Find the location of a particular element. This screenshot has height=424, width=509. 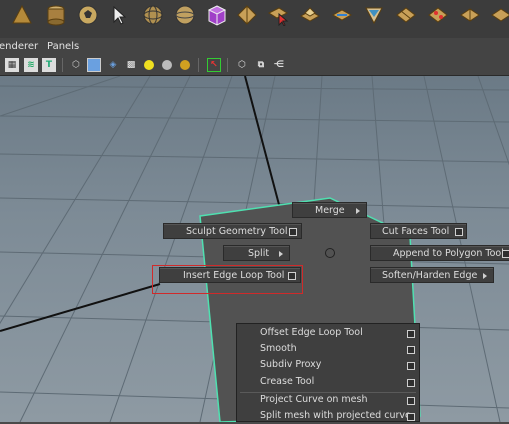

shadow-sphere-icon is located at coordinates (167, 65).